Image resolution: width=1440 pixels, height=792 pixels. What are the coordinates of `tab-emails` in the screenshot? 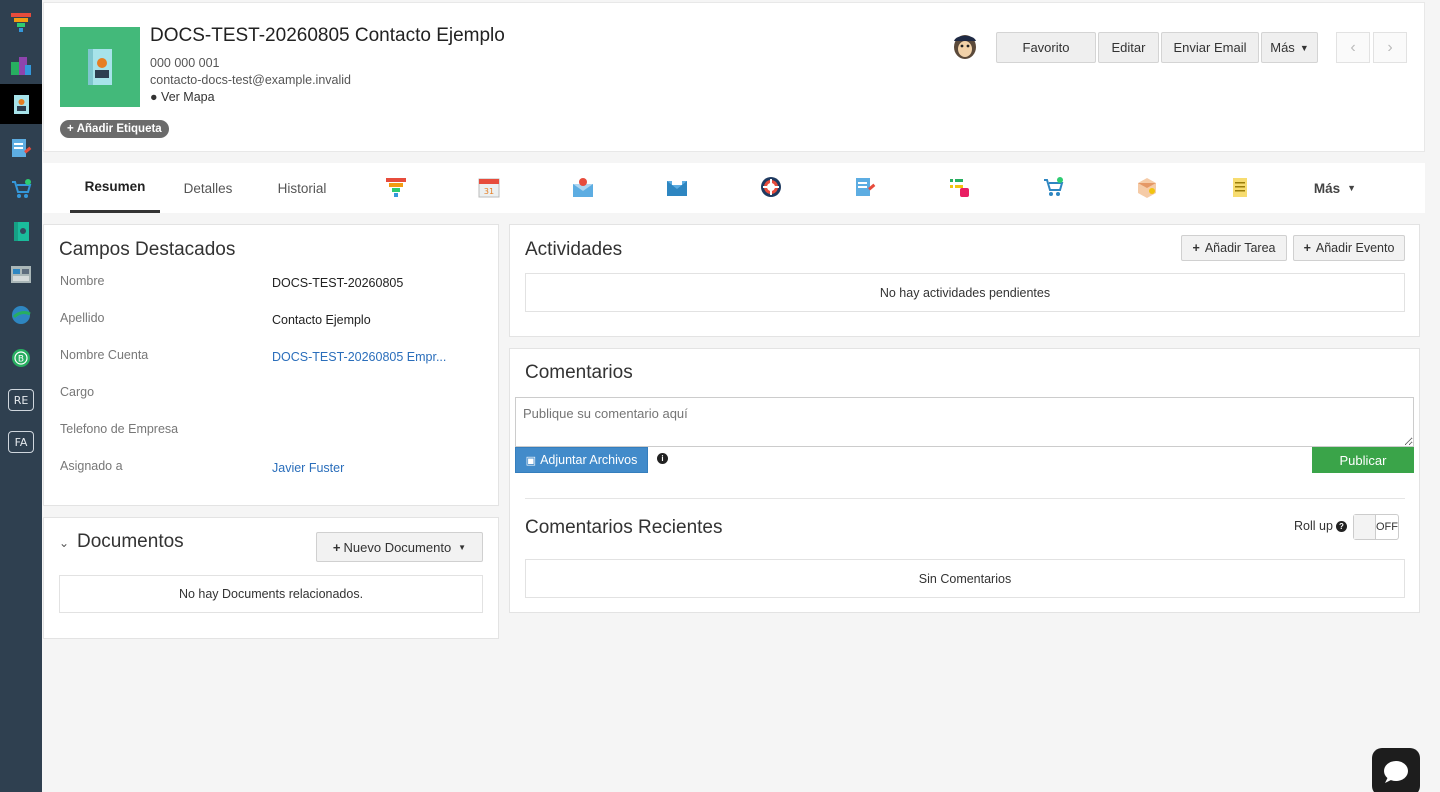 It's located at (677, 187).